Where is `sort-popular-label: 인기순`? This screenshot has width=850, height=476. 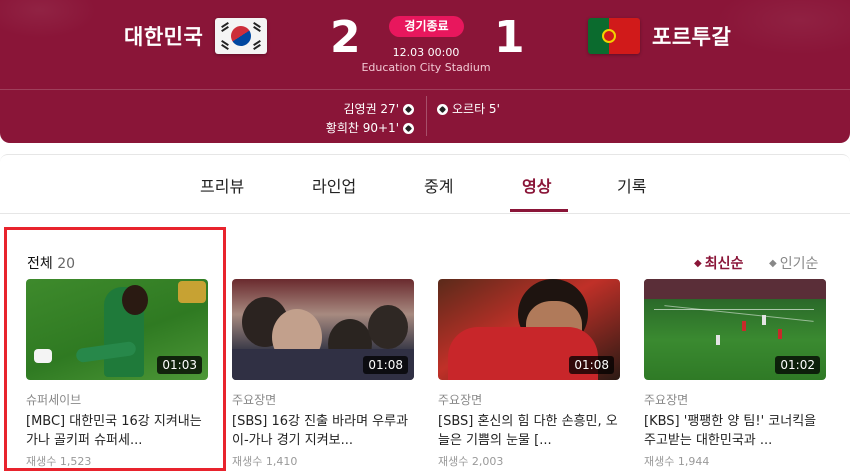
sort-popular-label: 인기순 is located at coordinates (799, 264).